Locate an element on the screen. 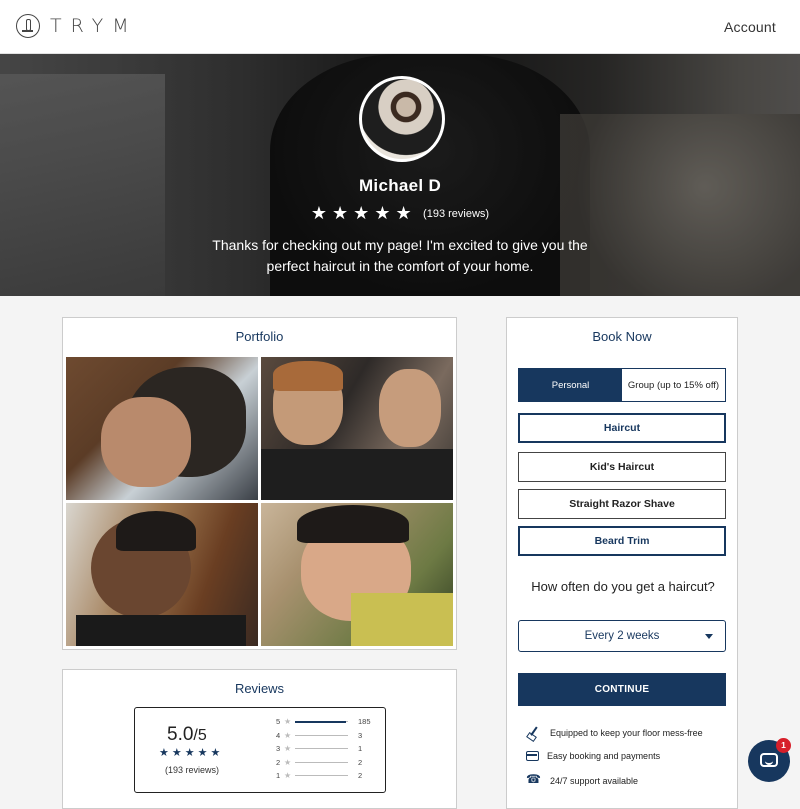 The height and width of the screenshot is (809, 800). rating-distribution-row: 5 ★ 185 is located at coordinates (326, 722).